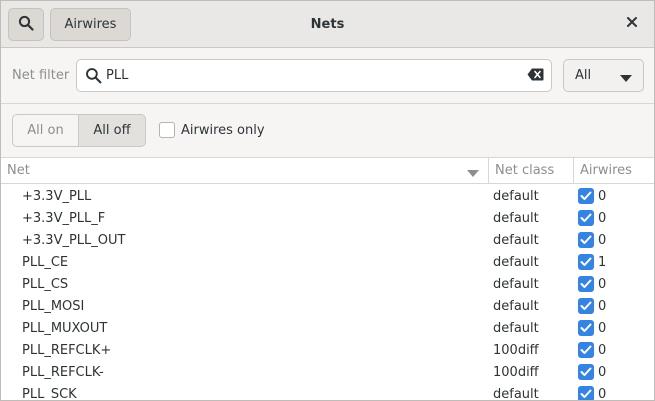 This screenshot has height=401, width=655. I want to click on table-row: PLL_CE default 1, so click(327, 262).